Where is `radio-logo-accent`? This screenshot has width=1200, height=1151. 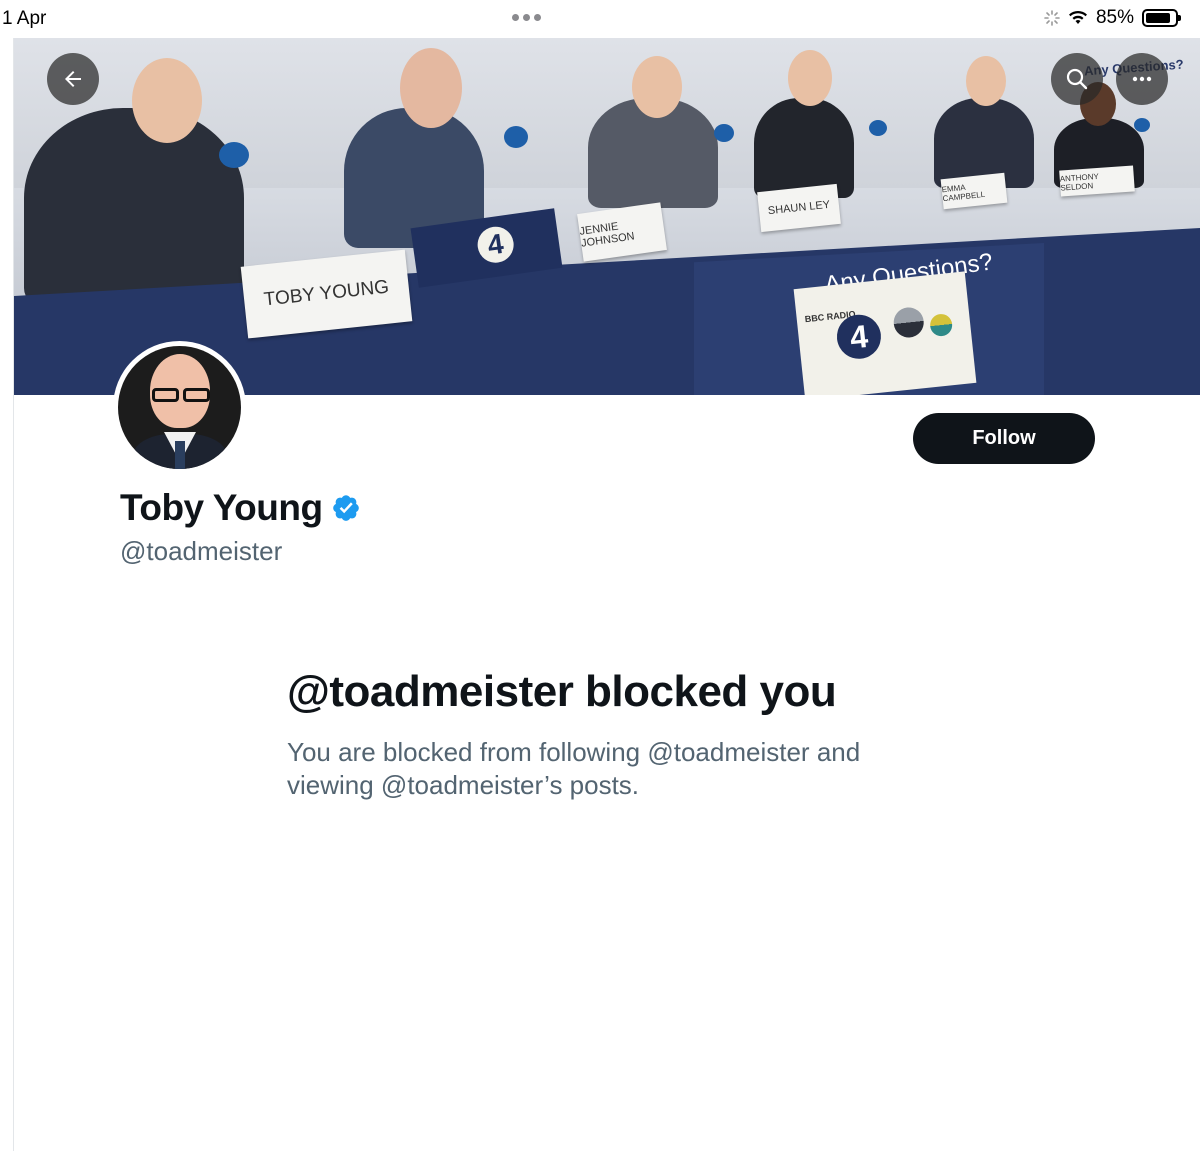
radio-logo-accent is located at coordinates (941, 325).